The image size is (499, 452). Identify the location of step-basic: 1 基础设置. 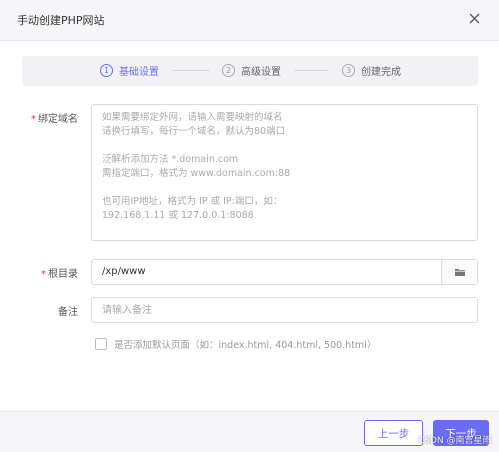
(129, 70).